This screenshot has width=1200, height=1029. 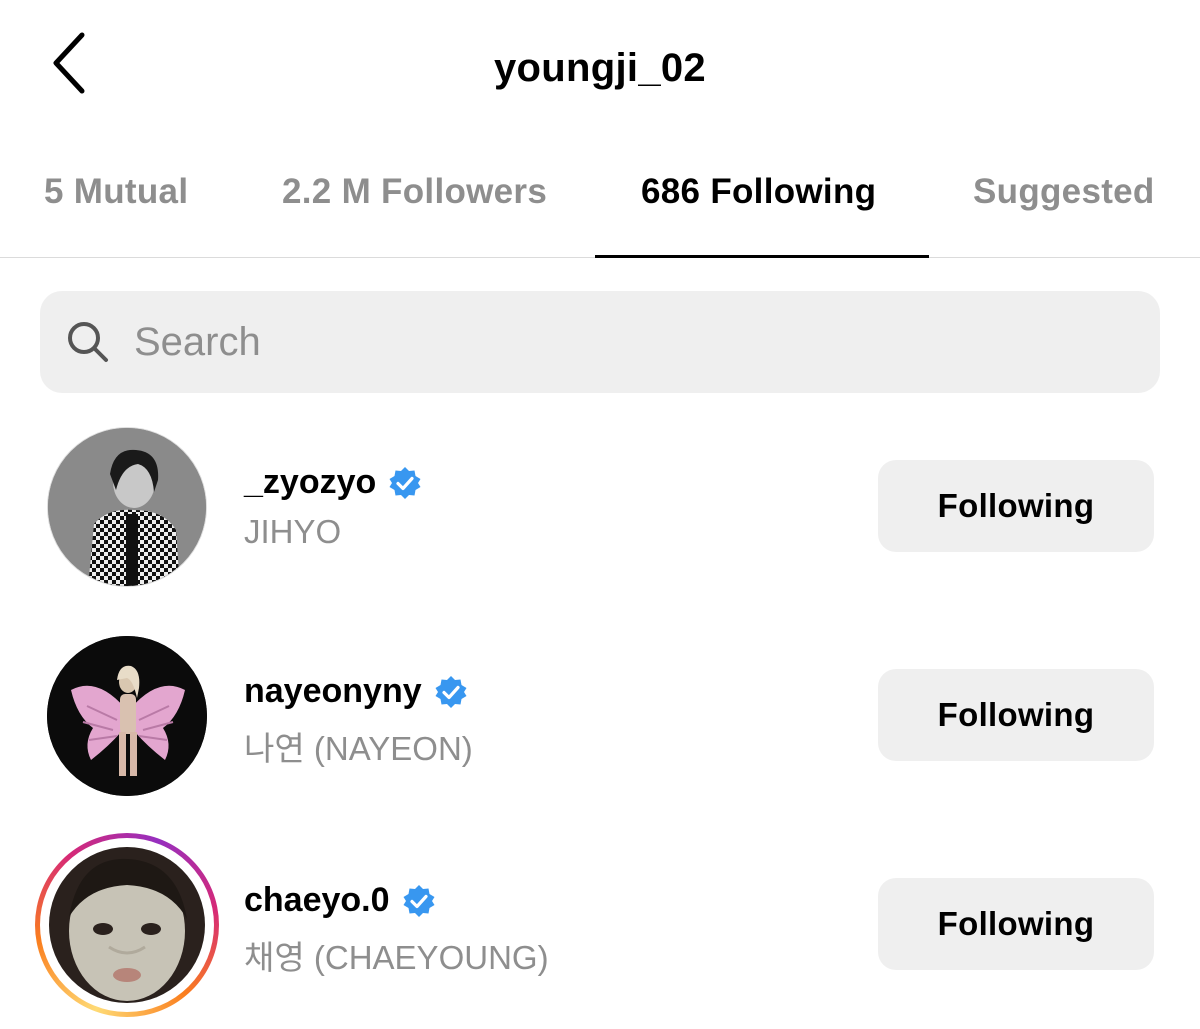 What do you see at coordinates (614, 342) in the screenshot?
I see `search-input` at bounding box center [614, 342].